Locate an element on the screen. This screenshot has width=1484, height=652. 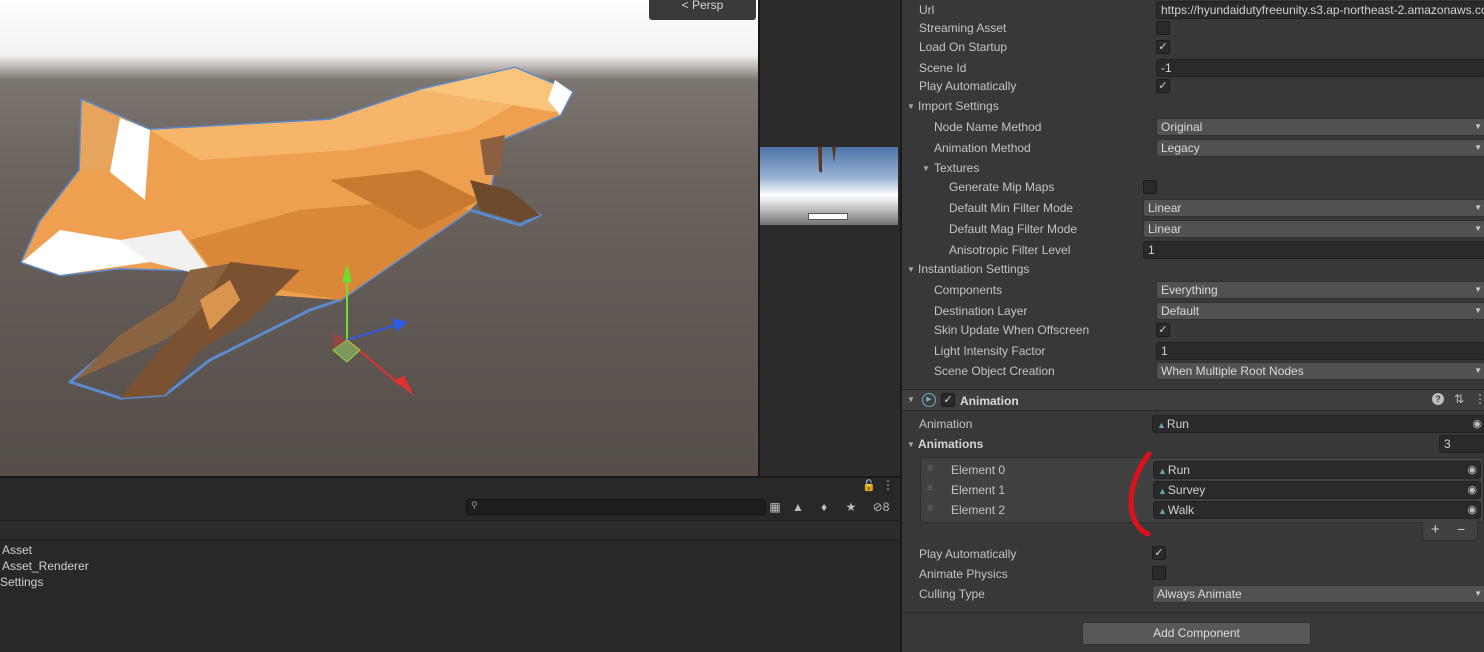
animation-method-dropdown: Legacy ▼ is located at coordinates (1320, 148).